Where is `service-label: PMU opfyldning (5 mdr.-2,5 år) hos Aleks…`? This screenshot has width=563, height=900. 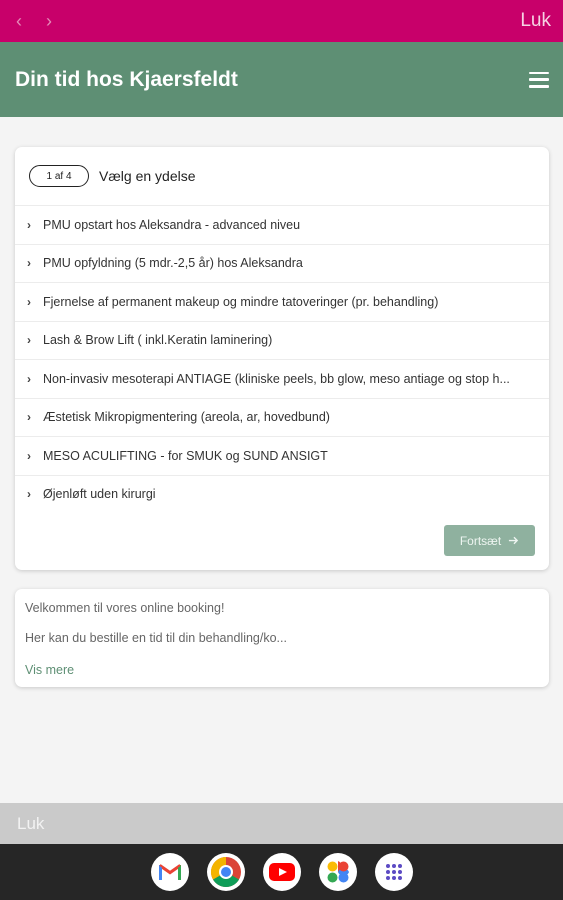 service-label: PMU opfyldning (5 mdr.-2,5 år) hos Aleks… is located at coordinates (173, 263).